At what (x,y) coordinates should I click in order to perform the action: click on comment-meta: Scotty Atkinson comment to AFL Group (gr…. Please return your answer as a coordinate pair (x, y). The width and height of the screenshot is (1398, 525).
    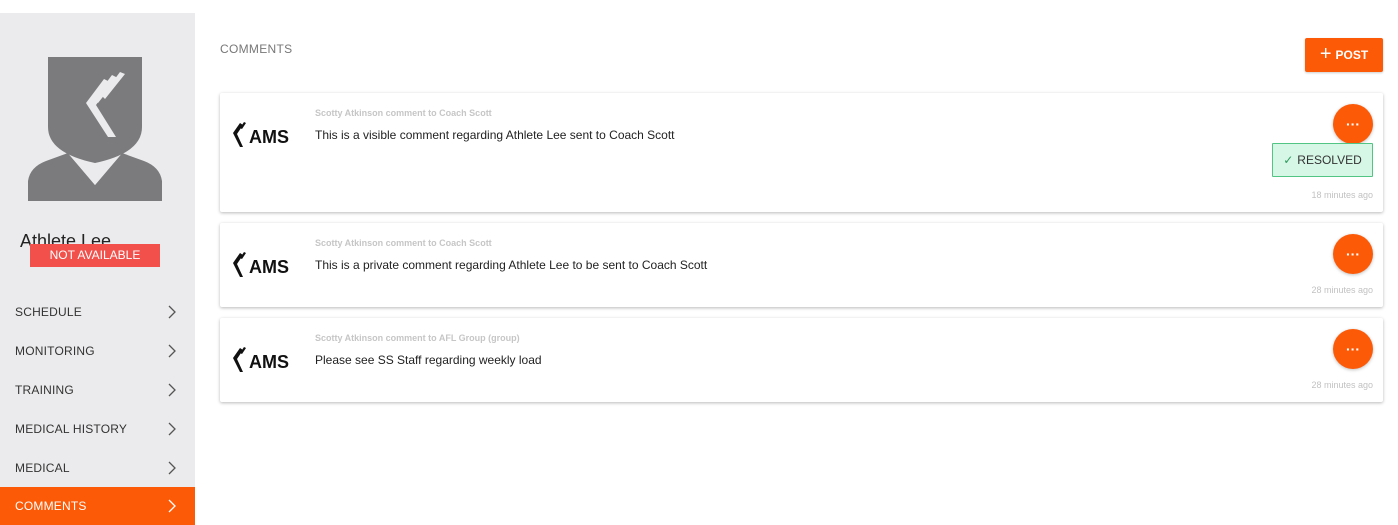
    Looking at the image, I should click on (417, 338).